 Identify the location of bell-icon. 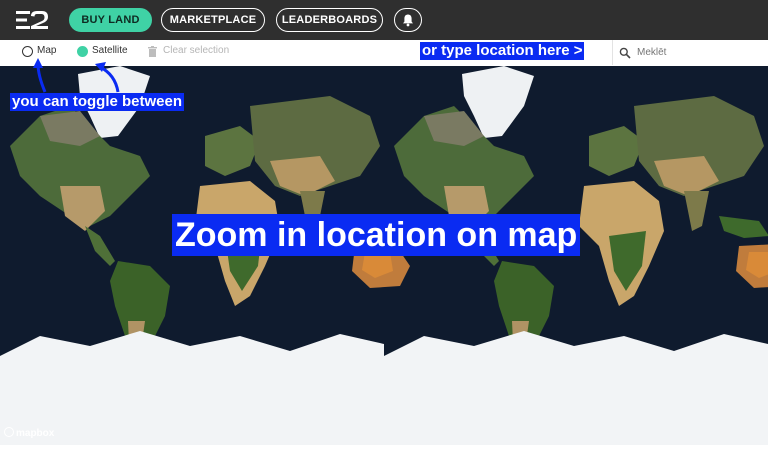
(408, 20).